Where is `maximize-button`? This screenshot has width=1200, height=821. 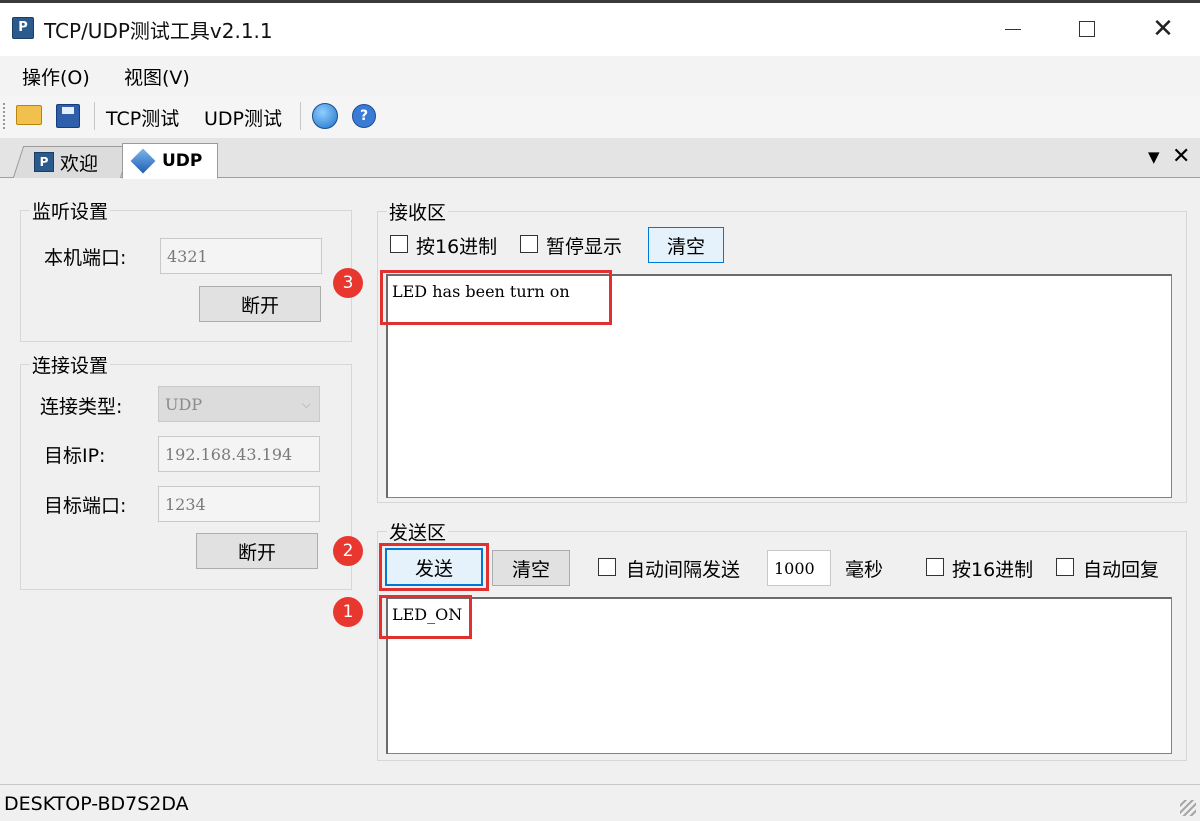
maximize-button is located at coordinates (1087, 29).